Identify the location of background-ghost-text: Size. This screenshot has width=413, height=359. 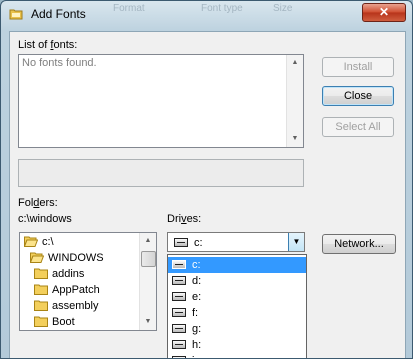
(283, 8).